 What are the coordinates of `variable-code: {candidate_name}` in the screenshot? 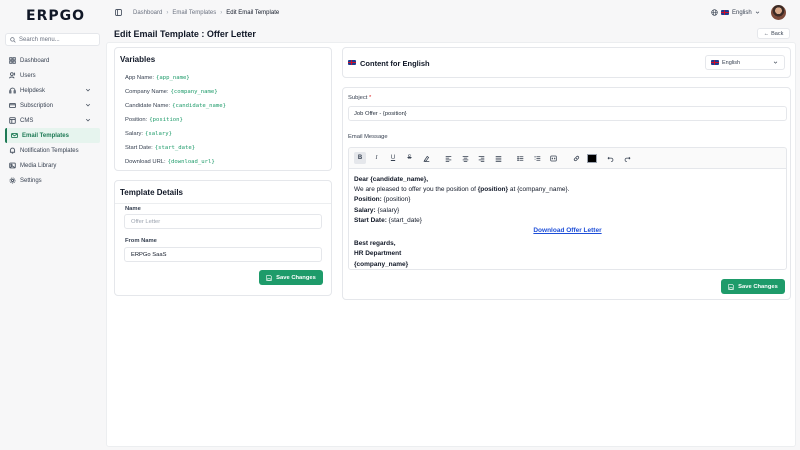 It's located at (199, 106).